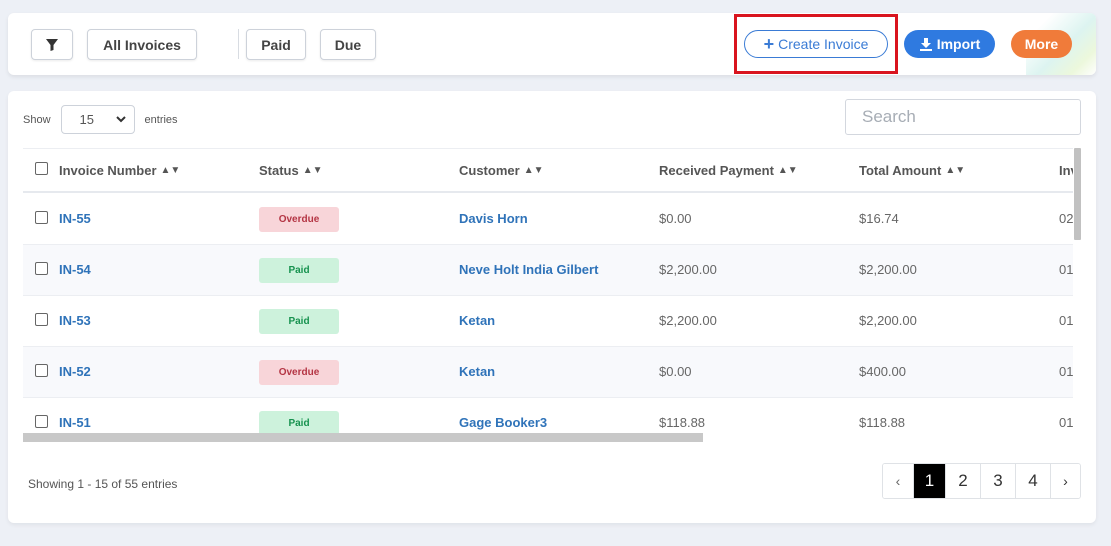 The image size is (1111, 546). Describe the element at coordinates (75, 422) in the screenshot. I see `invoice-number-link: IN-51` at that location.